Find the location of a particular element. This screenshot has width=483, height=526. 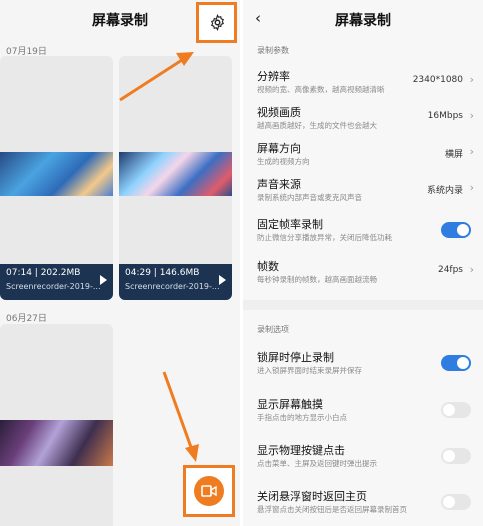

setting-framerate: 帧数 每秒钟录制的帧数，越高画面越流畅 24fps › is located at coordinates (363, 273).